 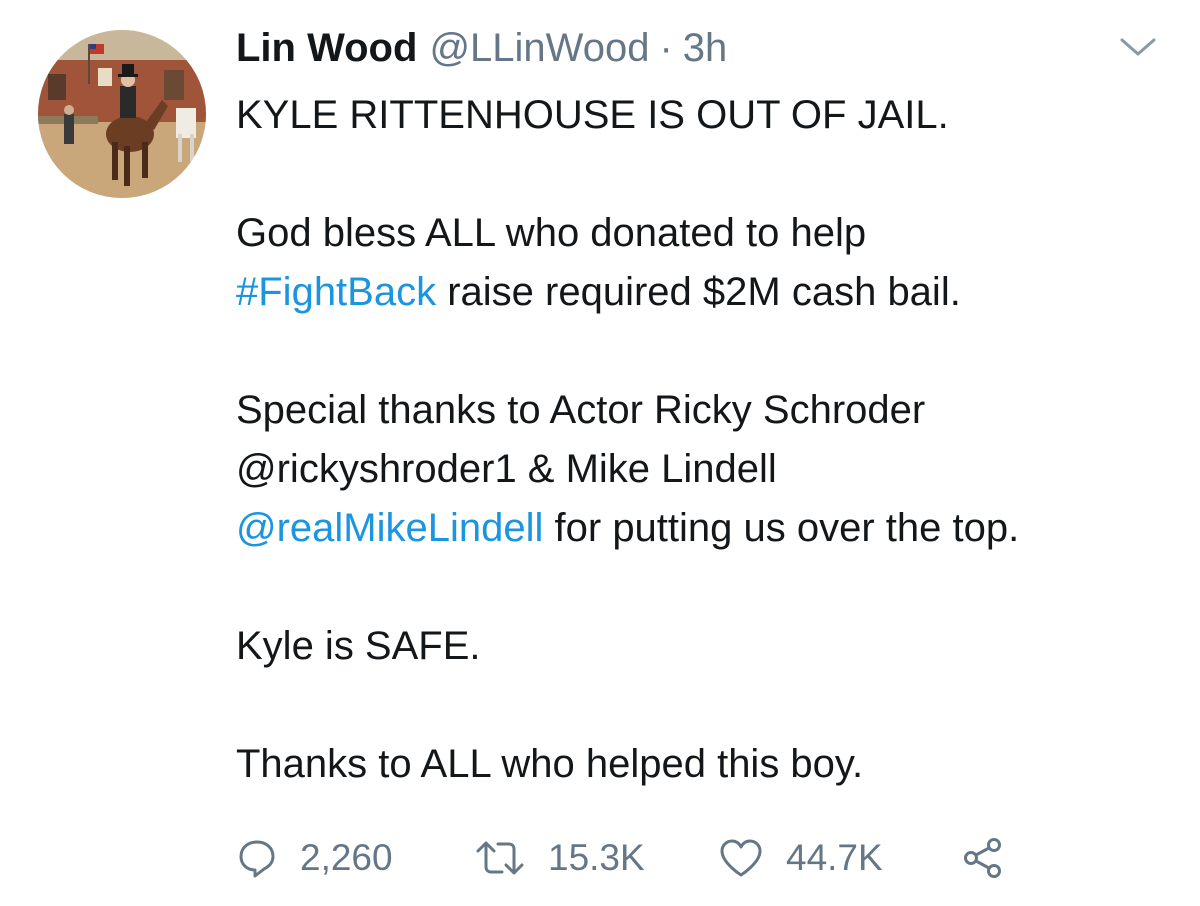 What do you see at coordinates (539, 48) in the screenshot?
I see `user-handle: @LLinWood` at bounding box center [539, 48].